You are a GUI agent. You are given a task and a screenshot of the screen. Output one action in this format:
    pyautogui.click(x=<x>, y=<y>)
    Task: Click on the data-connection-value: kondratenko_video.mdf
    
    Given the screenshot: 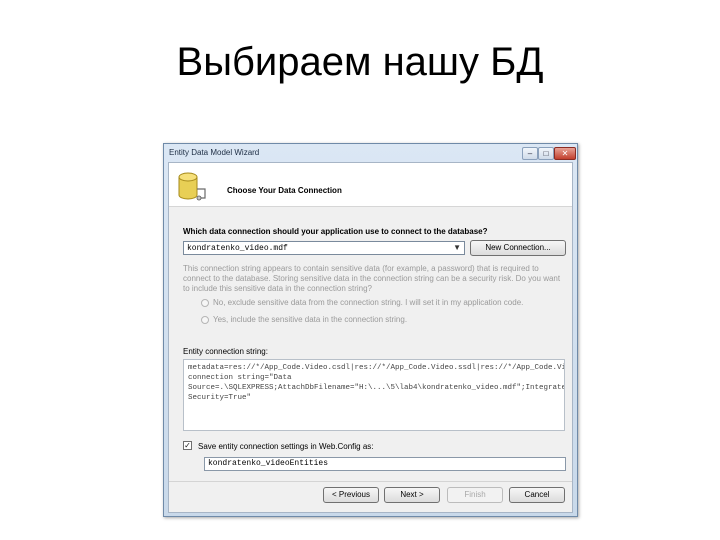 What is the action you would take?
    pyautogui.click(x=237, y=248)
    